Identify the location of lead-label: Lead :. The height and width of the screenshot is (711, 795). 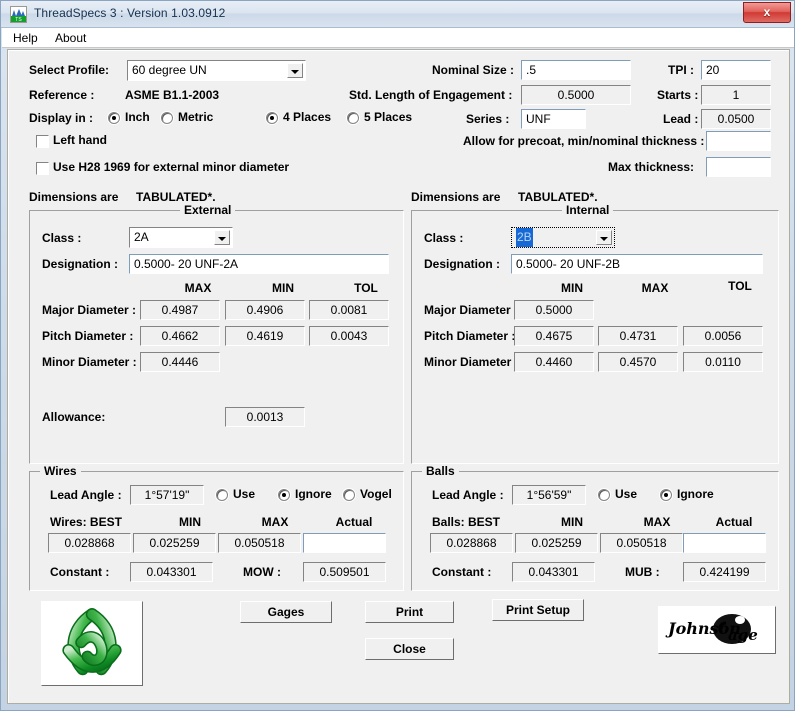
(681, 119).